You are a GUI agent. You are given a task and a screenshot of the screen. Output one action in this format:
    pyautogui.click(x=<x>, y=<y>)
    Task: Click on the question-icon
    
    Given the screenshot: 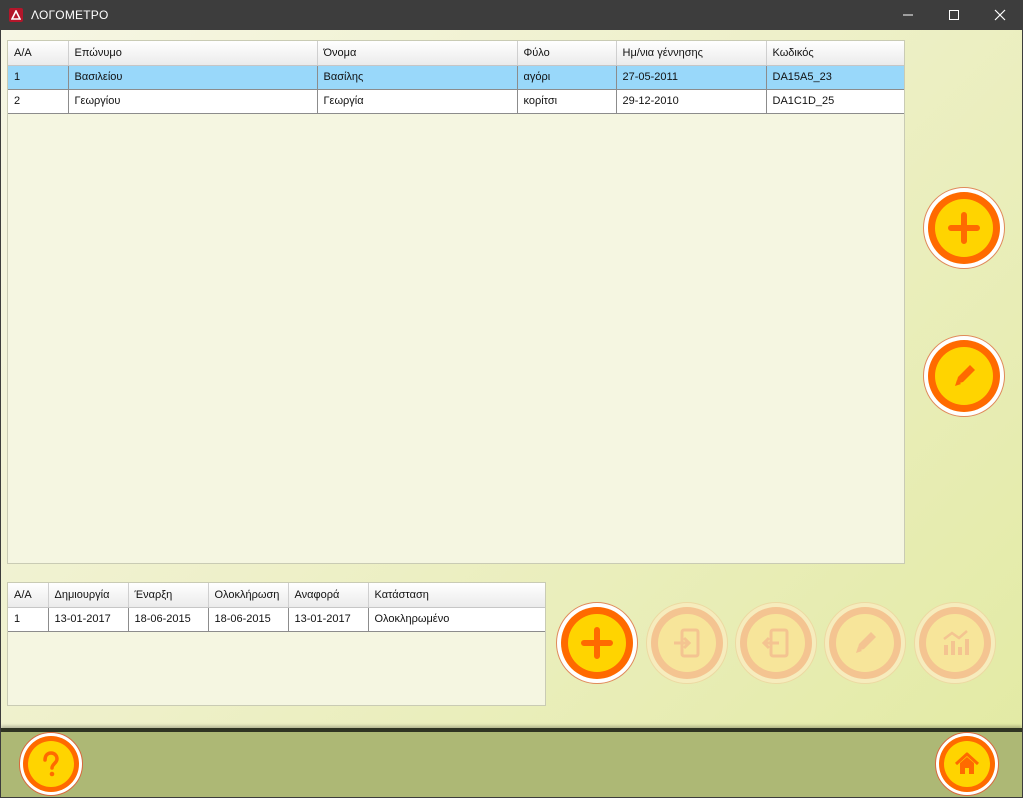 What is the action you would take?
    pyautogui.click(x=51, y=764)
    